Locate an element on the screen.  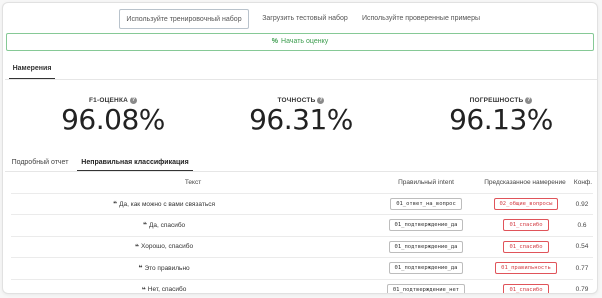
metric-accuracy: ТОЧНОСТЬ ? 96.31% is located at coordinates (301, 115).